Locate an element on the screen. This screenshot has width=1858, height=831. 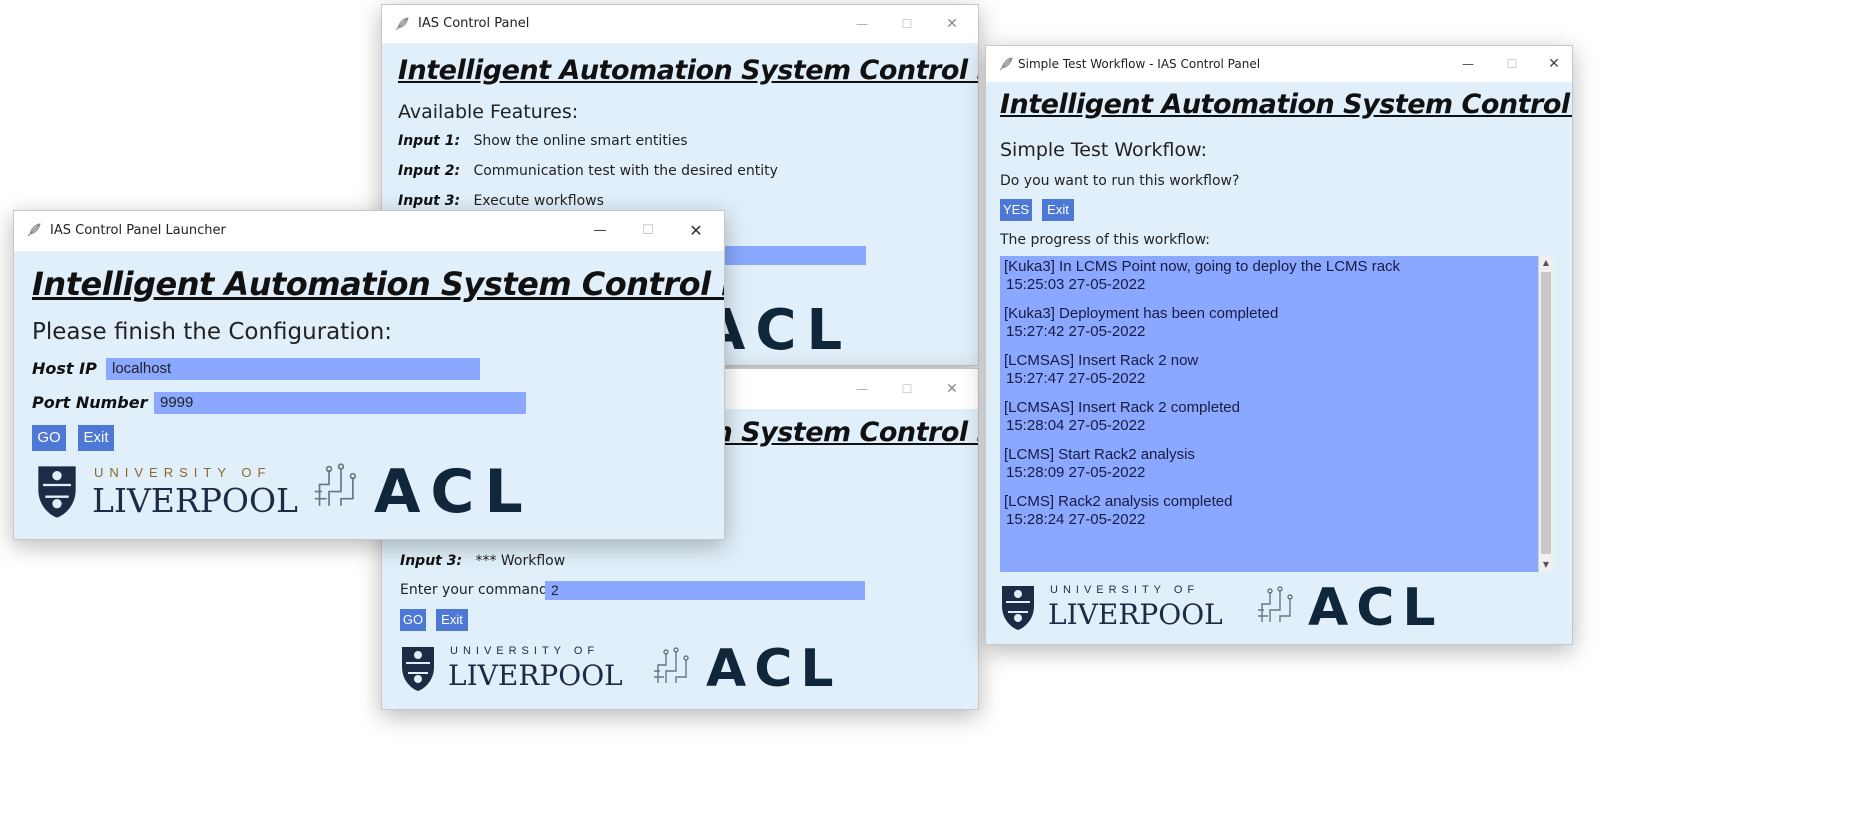
scroll-up-arrow-icon: ▲ is located at coordinates (1546, 263).